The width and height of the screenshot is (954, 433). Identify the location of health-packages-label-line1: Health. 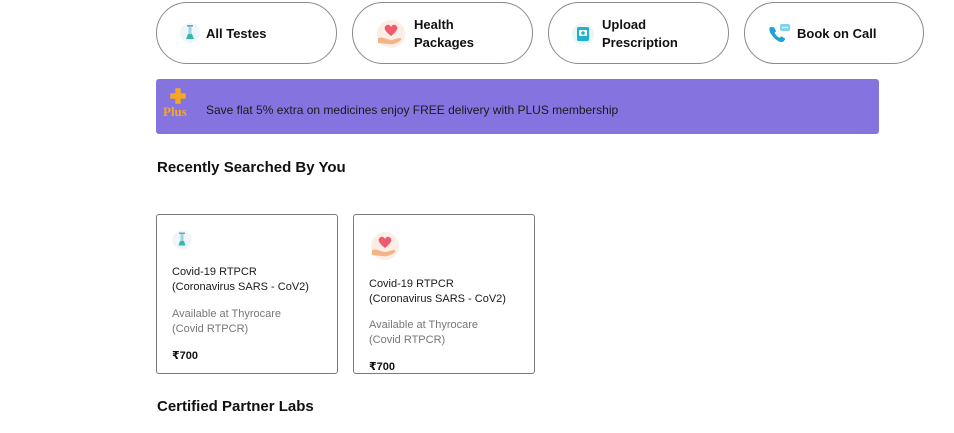
(434, 24).